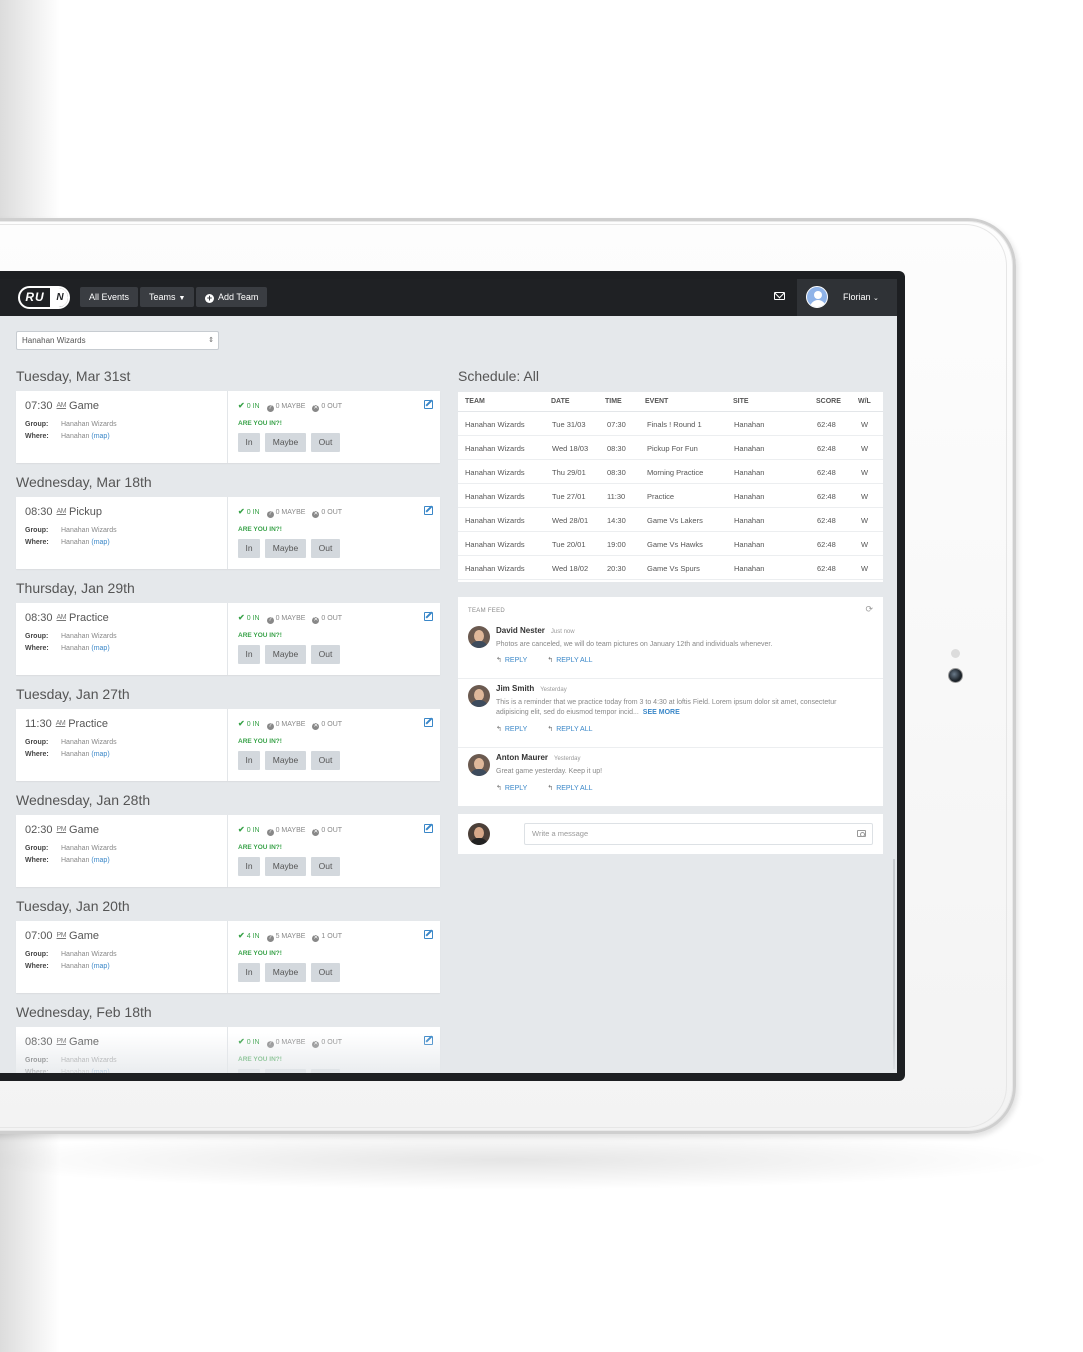 This screenshot has height=1352, width=1083. Describe the element at coordinates (44, 297) in the screenshot. I see `app-logo: RU N` at that location.